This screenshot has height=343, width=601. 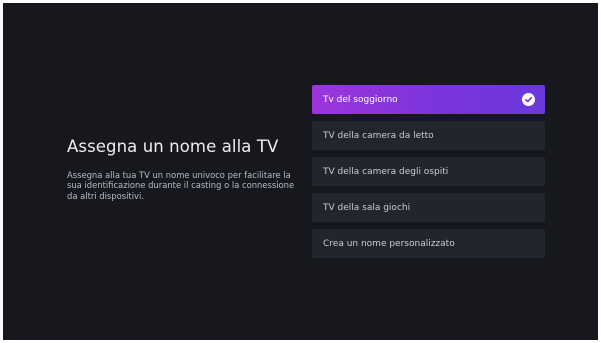 I want to click on option-tv-della-sala-giochi: TV della sala giochi, so click(x=428, y=207).